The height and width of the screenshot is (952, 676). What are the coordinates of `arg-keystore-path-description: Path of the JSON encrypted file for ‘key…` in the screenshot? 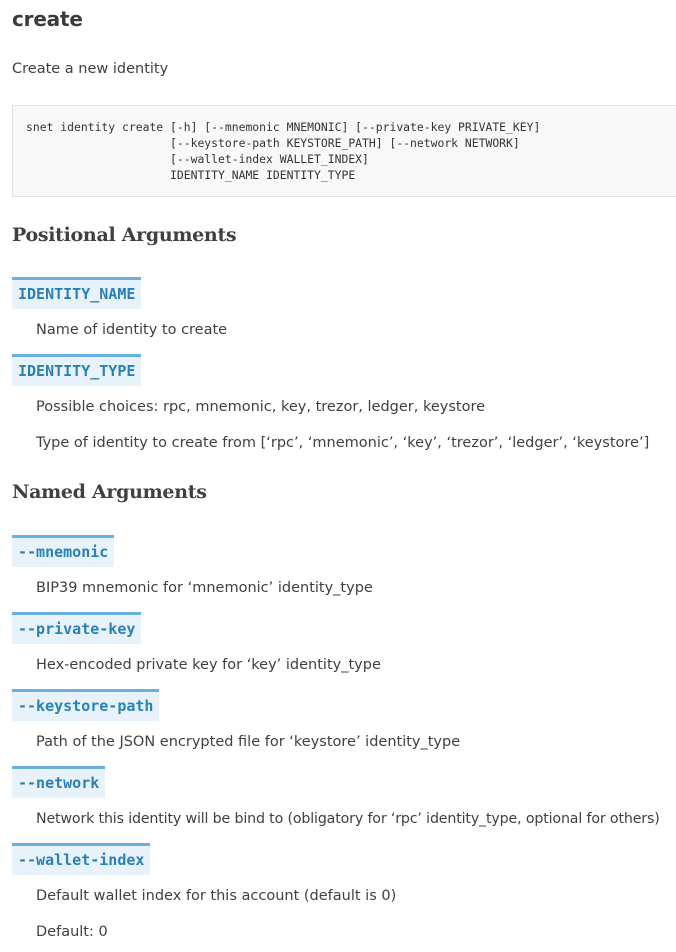 It's located at (248, 742).